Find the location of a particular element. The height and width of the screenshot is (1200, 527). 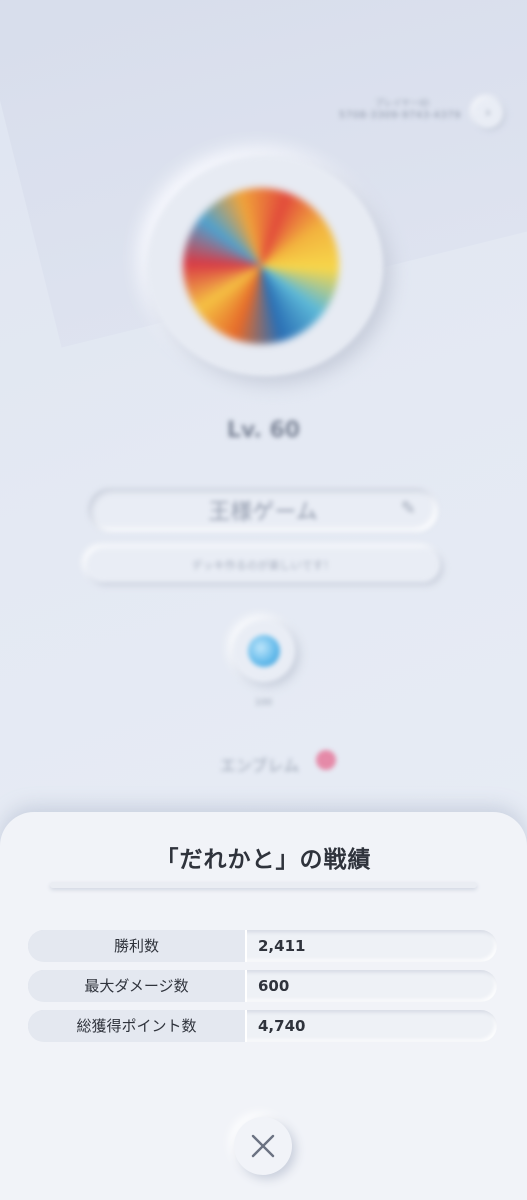

stat-row-wins: 勝利数 2,411 is located at coordinates (262, 946).